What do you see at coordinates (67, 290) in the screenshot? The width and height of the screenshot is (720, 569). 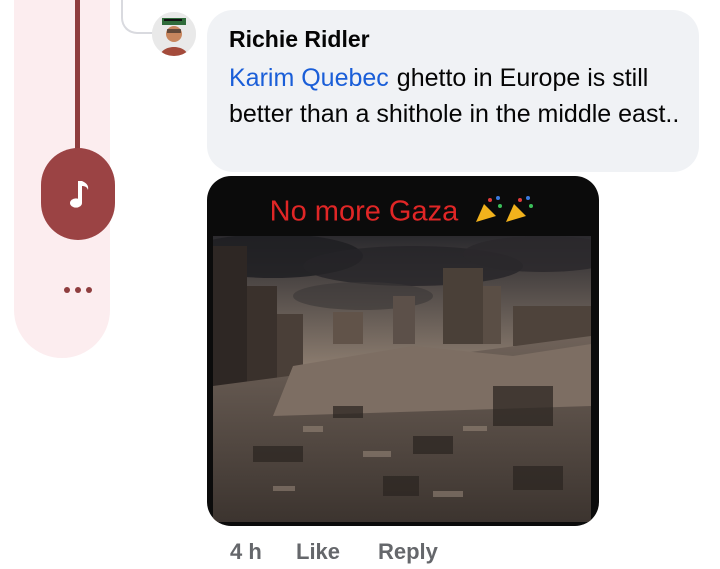 I see `more-dots-icon` at bounding box center [67, 290].